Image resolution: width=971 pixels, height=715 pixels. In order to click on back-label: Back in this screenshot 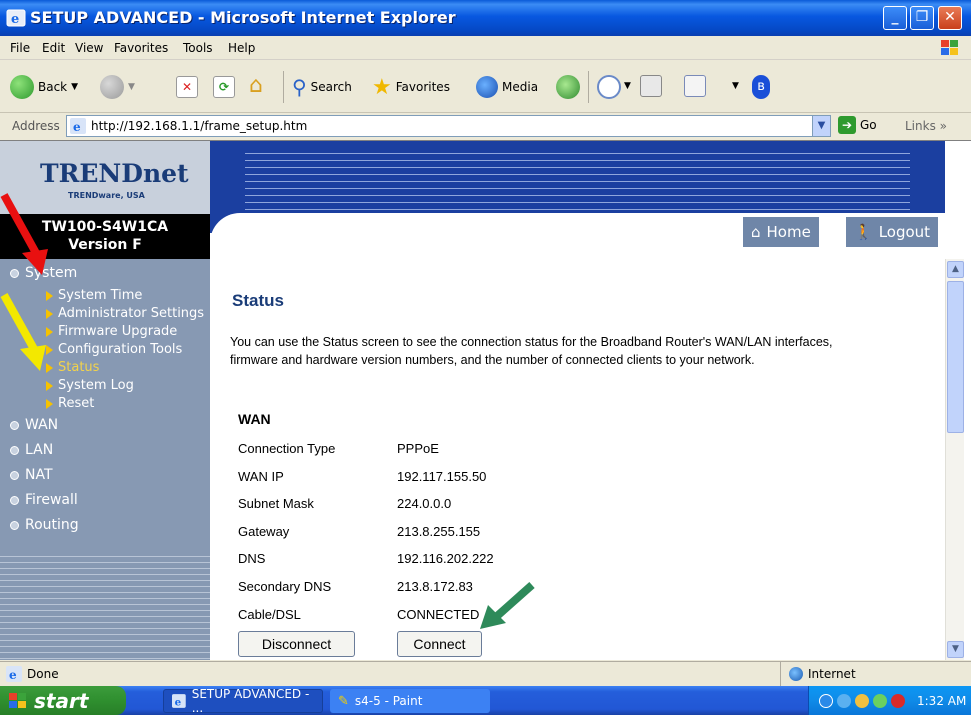, I will do `click(53, 87)`.